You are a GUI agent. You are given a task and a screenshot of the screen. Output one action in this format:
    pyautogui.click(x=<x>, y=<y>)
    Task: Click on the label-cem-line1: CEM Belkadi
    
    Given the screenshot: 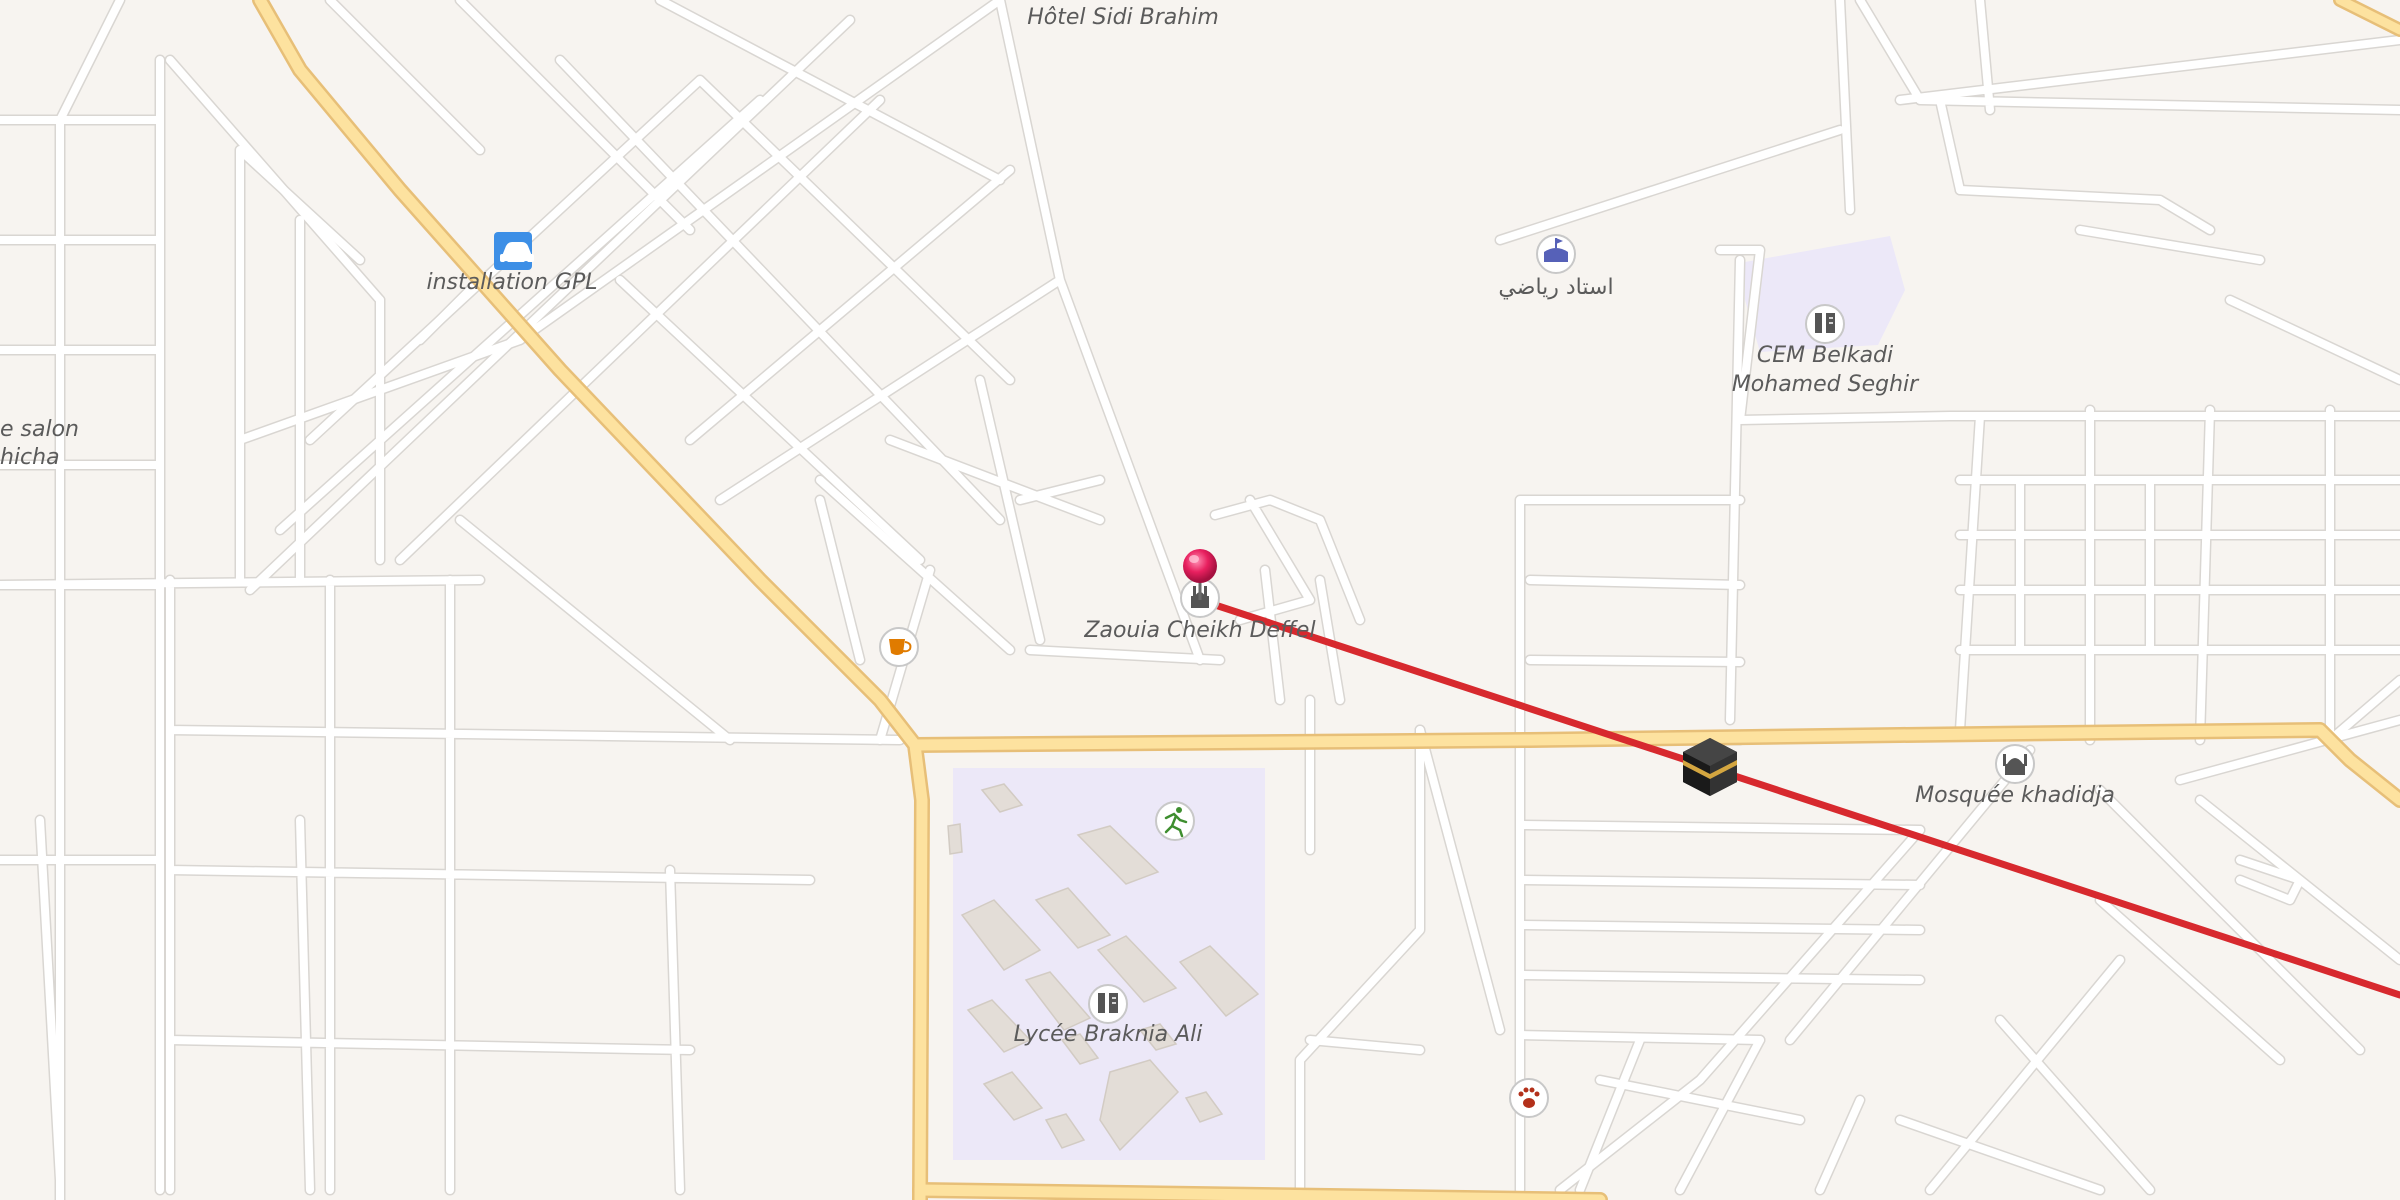 What is the action you would take?
    pyautogui.click(x=1825, y=355)
    